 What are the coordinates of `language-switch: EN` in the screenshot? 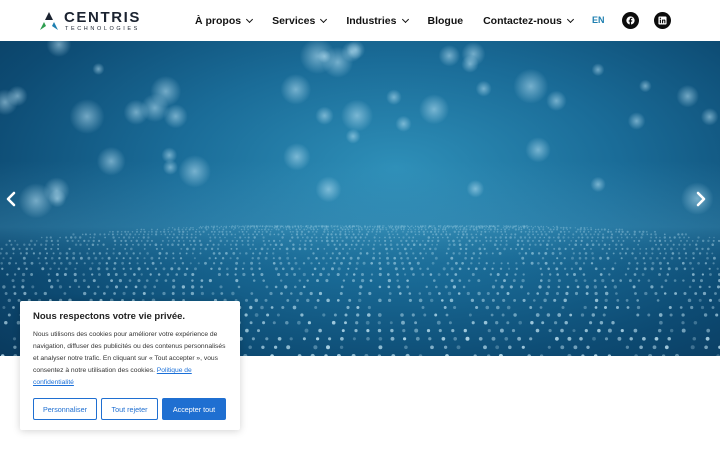 It's located at (598, 20).